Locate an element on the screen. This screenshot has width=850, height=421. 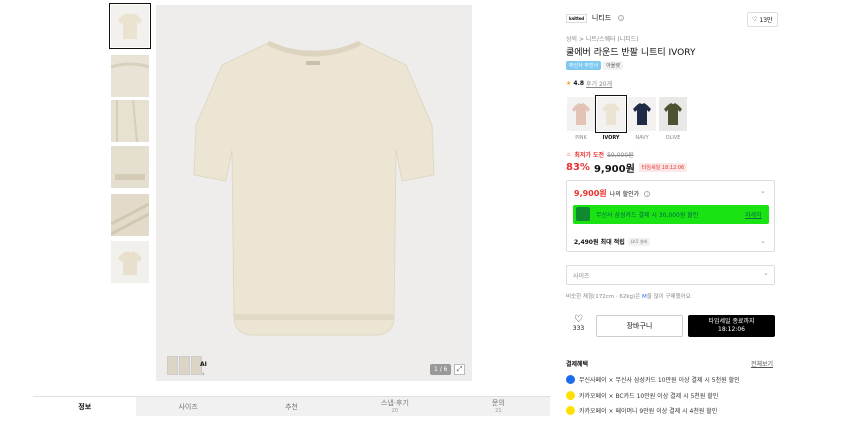
swatch-label-olive: OLIVE is located at coordinates (673, 138).